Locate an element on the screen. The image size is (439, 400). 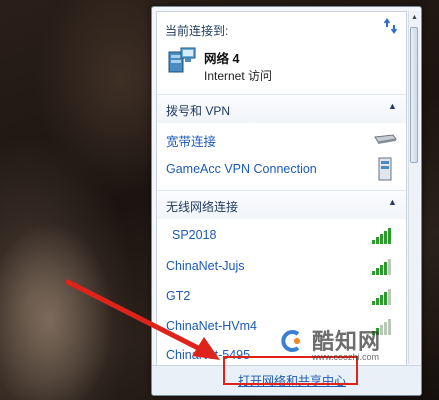
watermark-logo-icon is located at coordinates (293, 341).